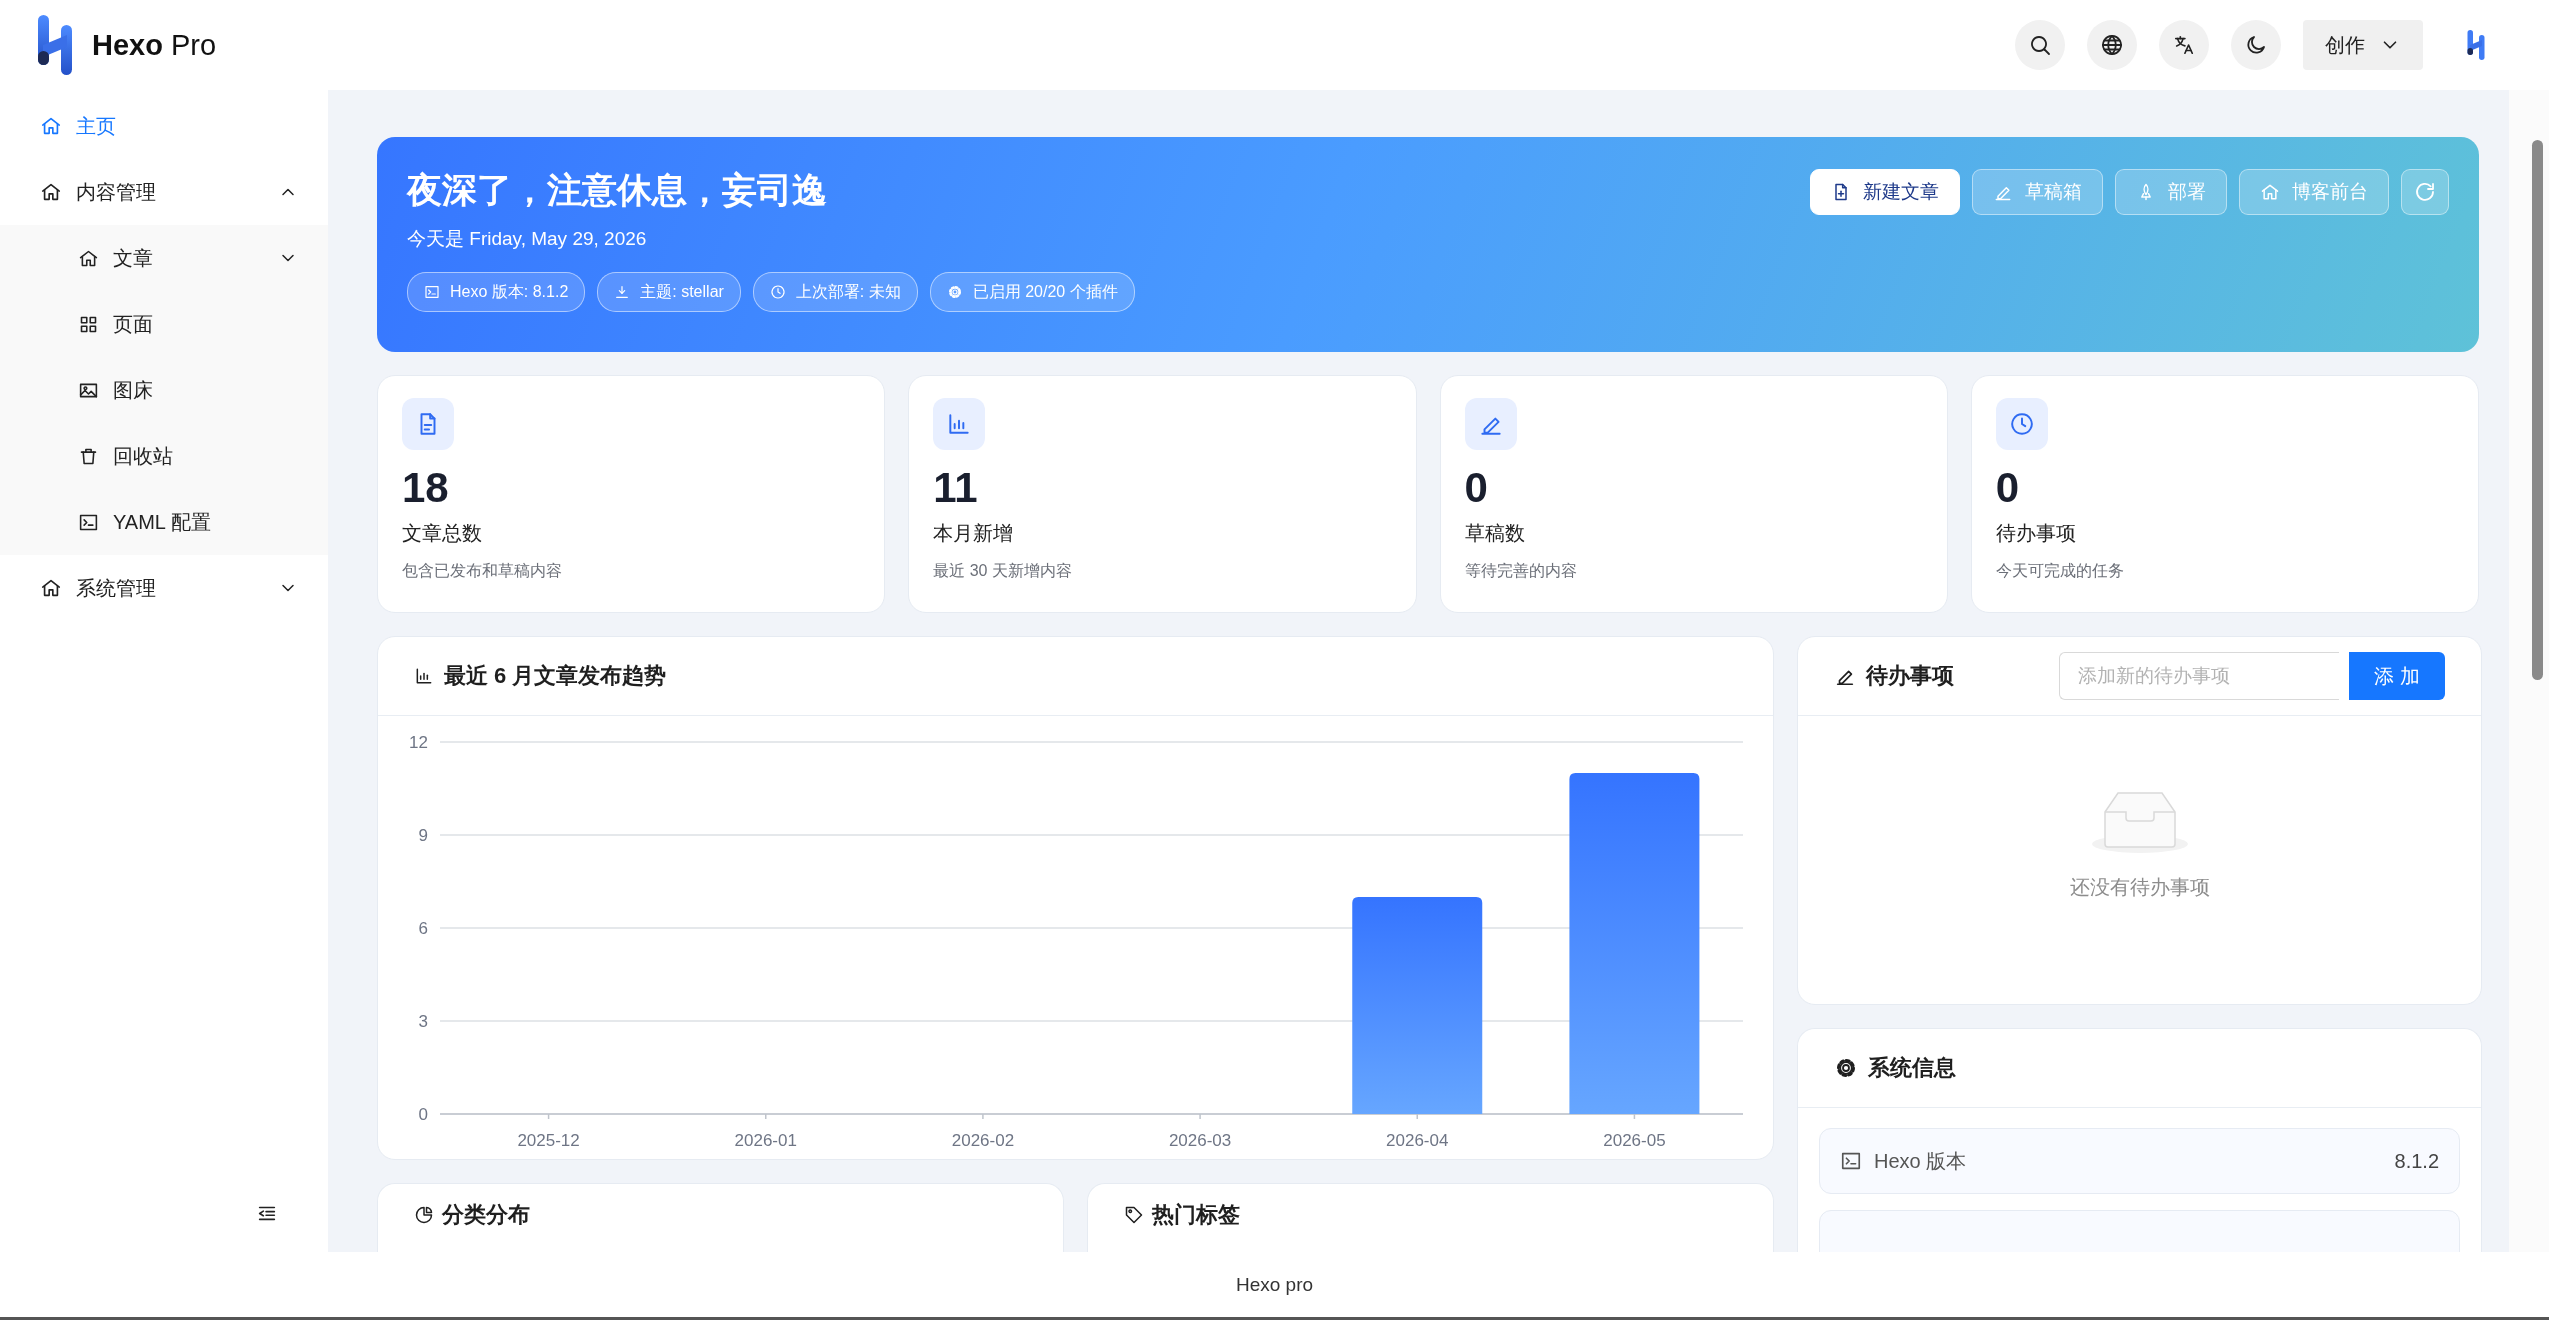  Describe the element at coordinates (622, 292) in the screenshot. I see `download-icon` at that location.